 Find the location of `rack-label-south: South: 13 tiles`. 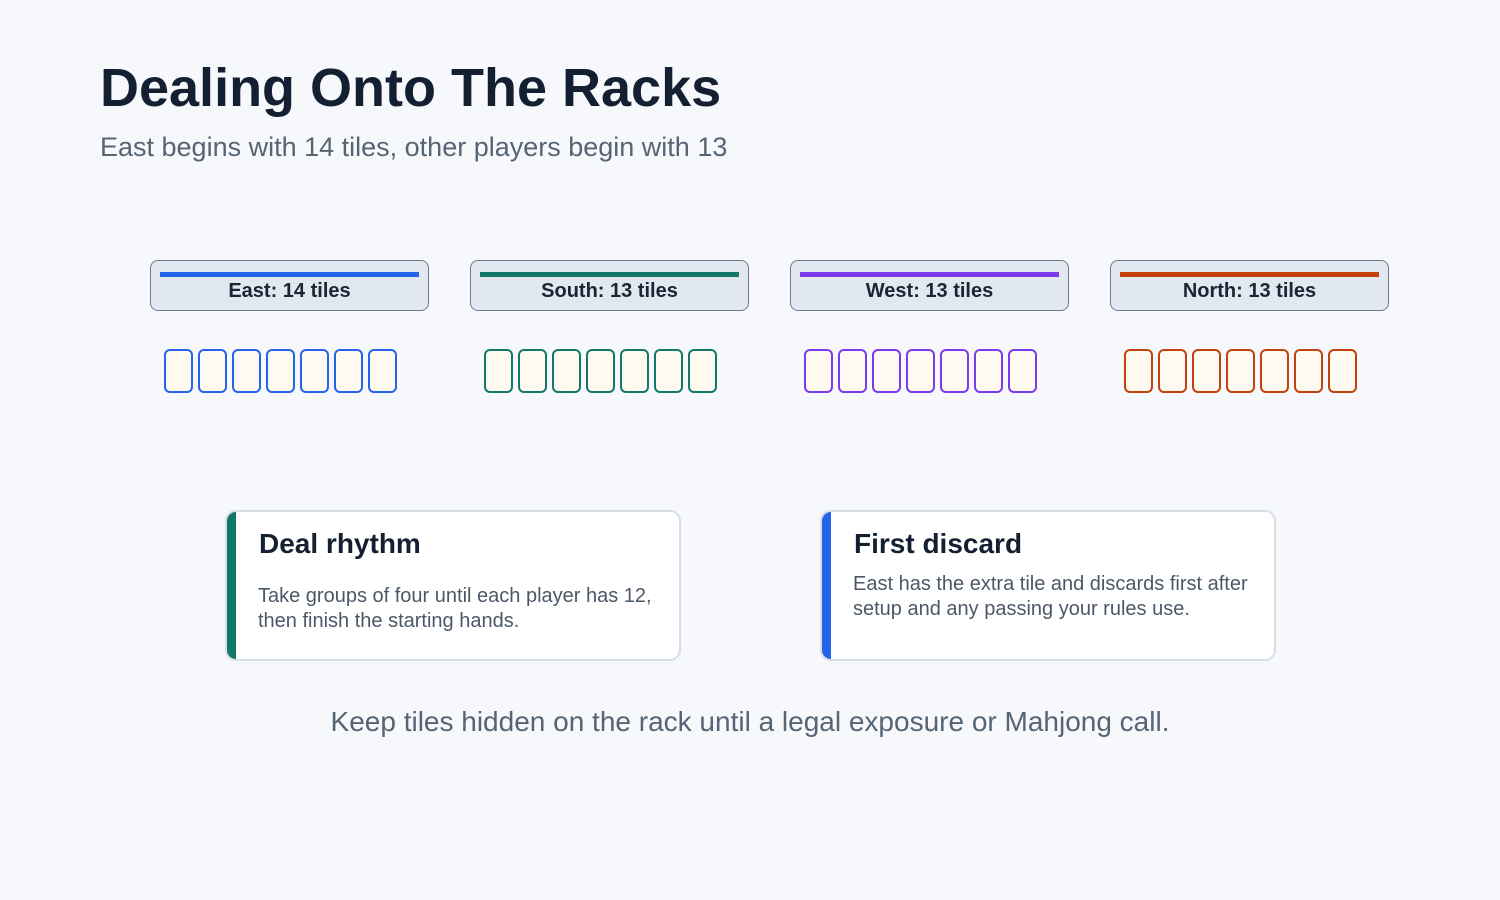

rack-label-south: South: 13 tiles is located at coordinates (609, 285).